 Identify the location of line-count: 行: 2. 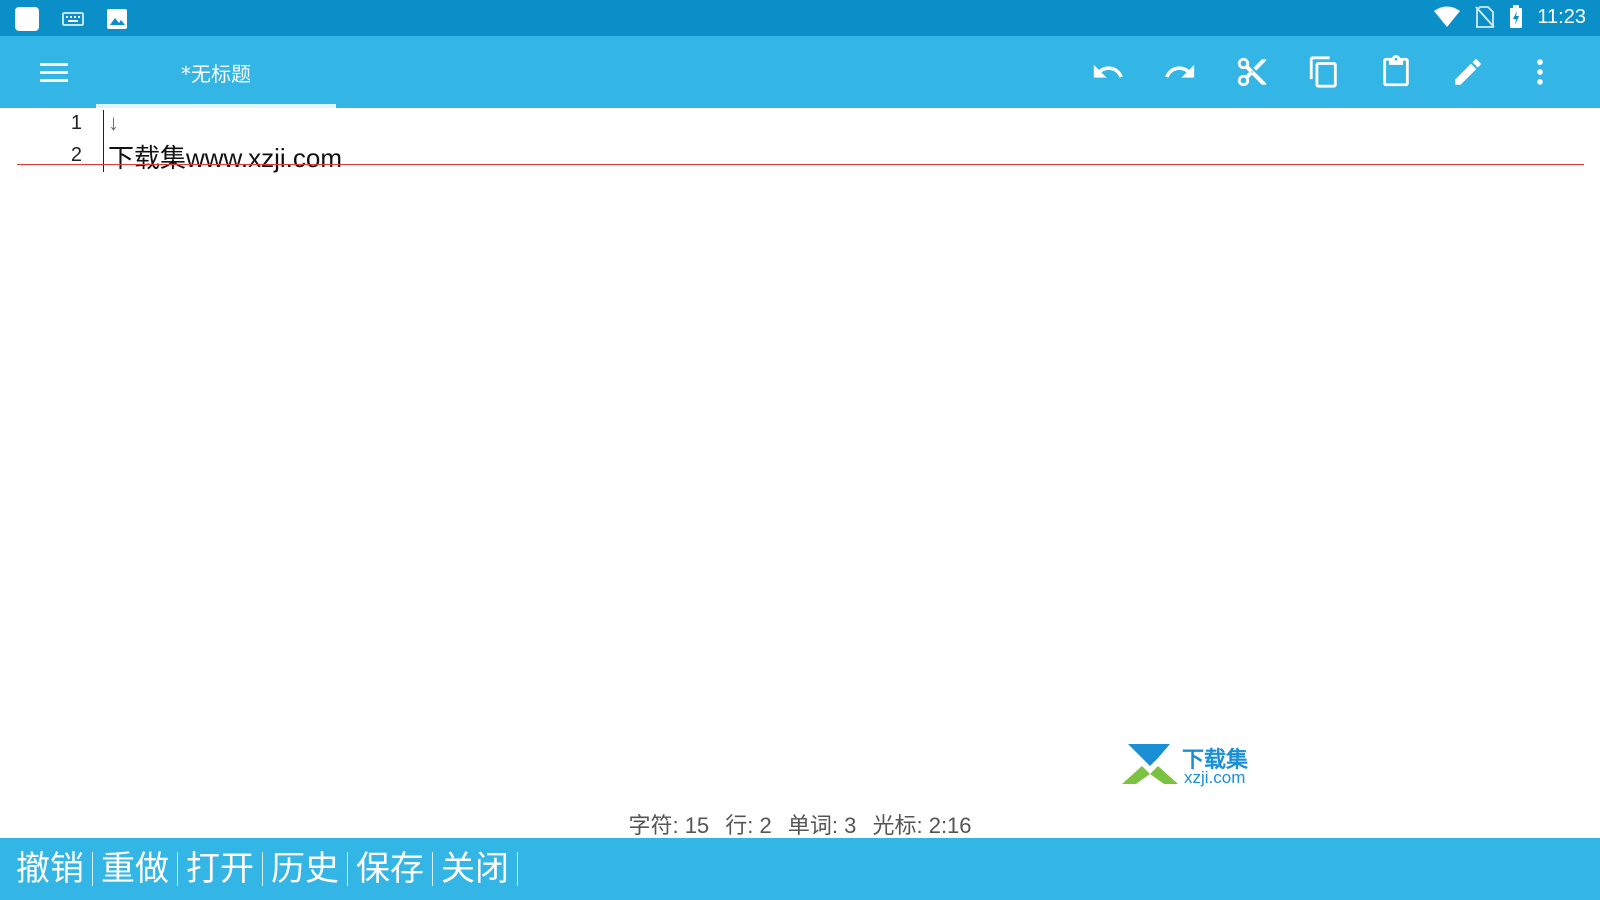
(748, 825).